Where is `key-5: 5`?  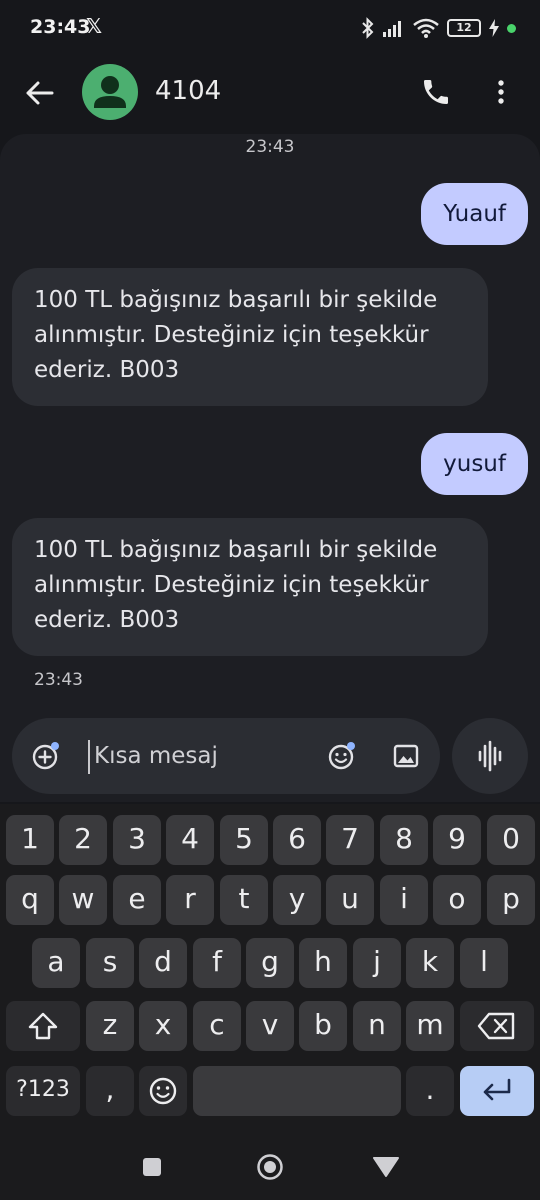
key-5: 5 is located at coordinates (244, 840).